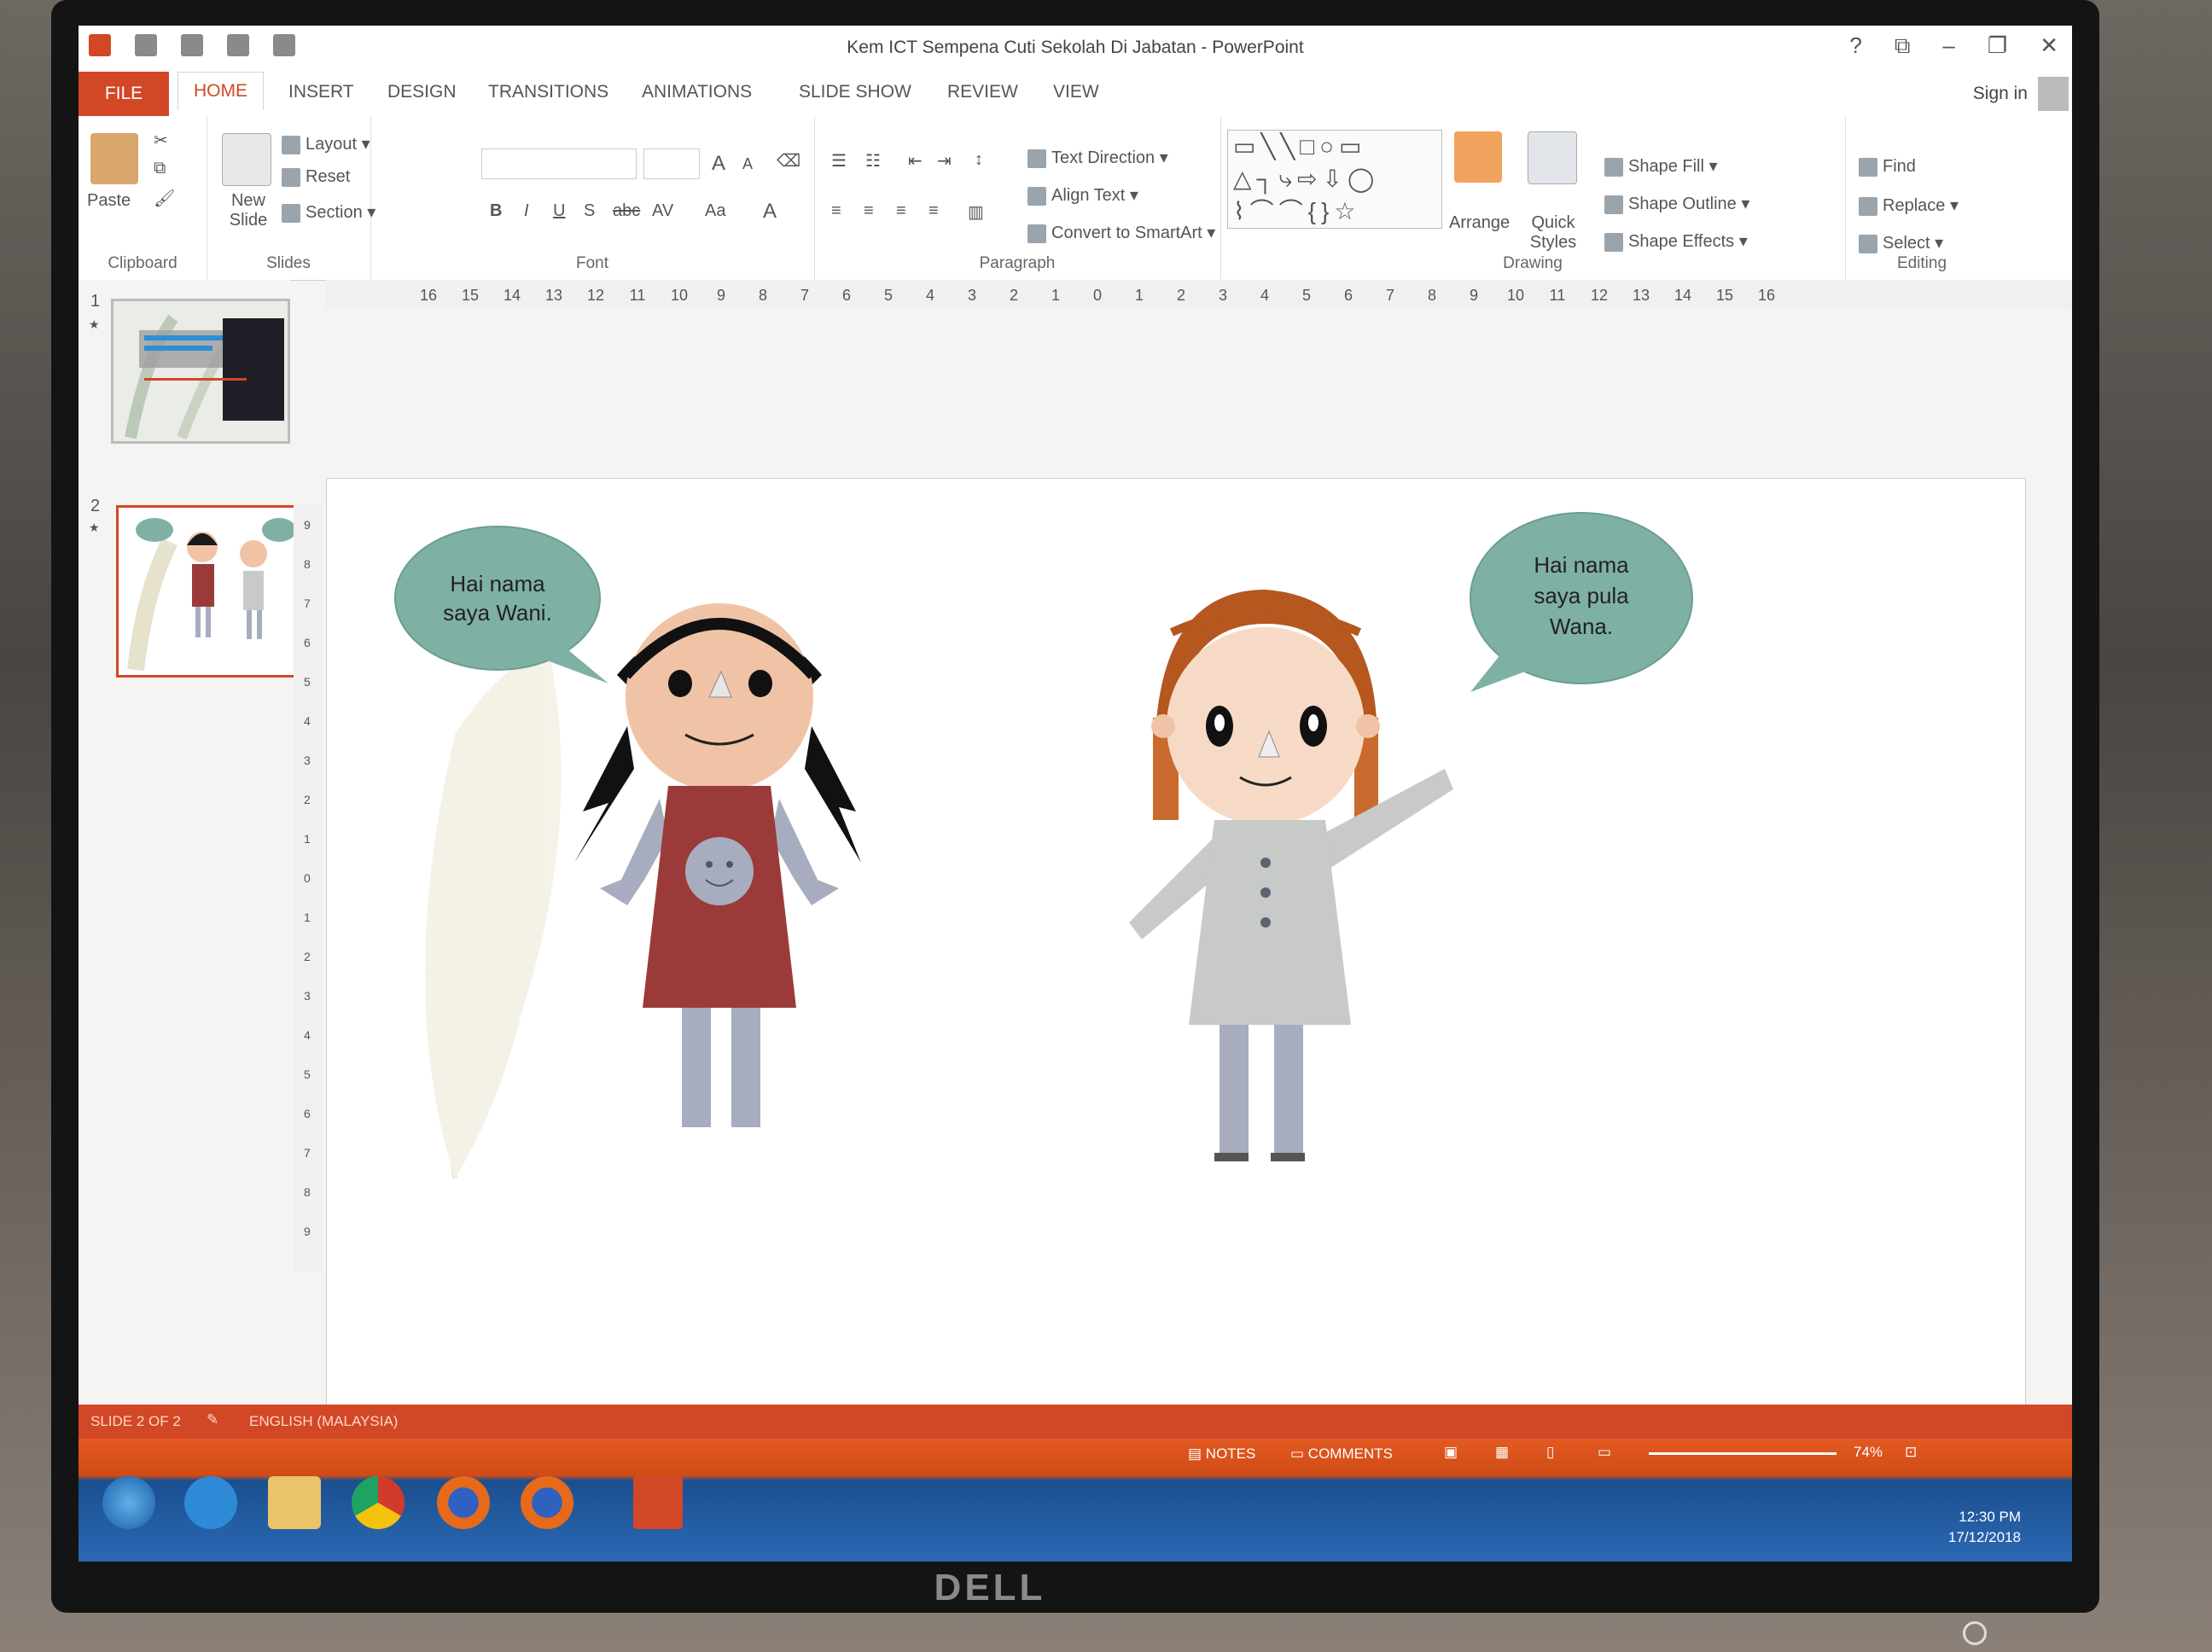 The width and height of the screenshot is (2212, 1652). I want to click on strikethrough-button: abc, so click(626, 211).